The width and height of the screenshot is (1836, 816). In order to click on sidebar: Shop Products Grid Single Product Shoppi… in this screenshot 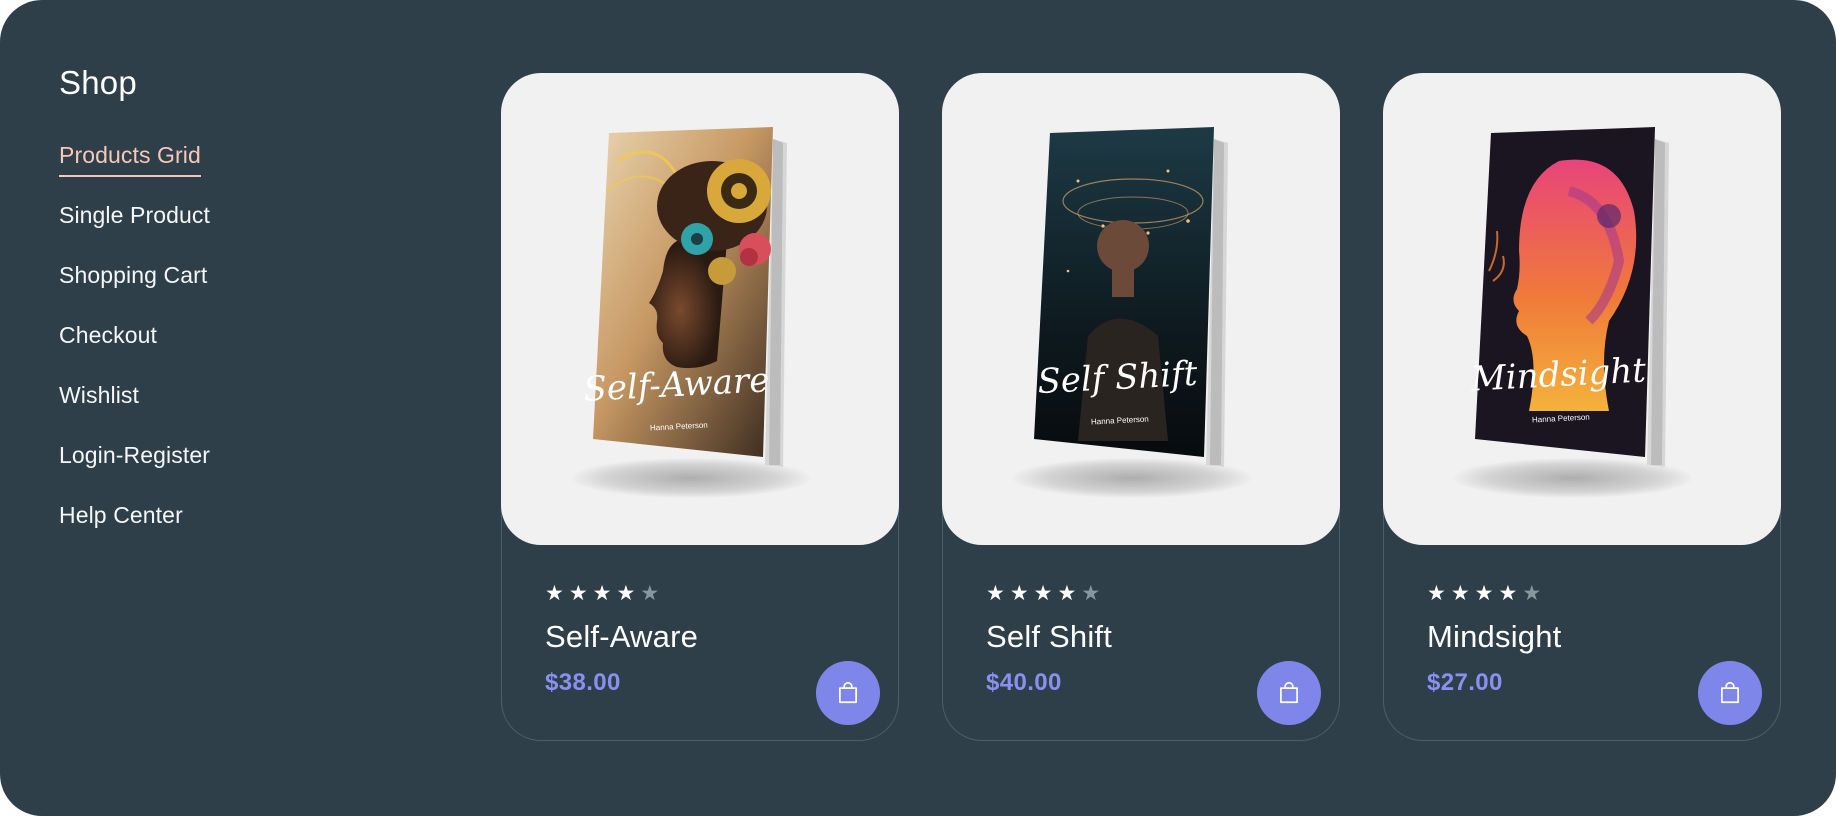, I will do `click(224, 313)`.